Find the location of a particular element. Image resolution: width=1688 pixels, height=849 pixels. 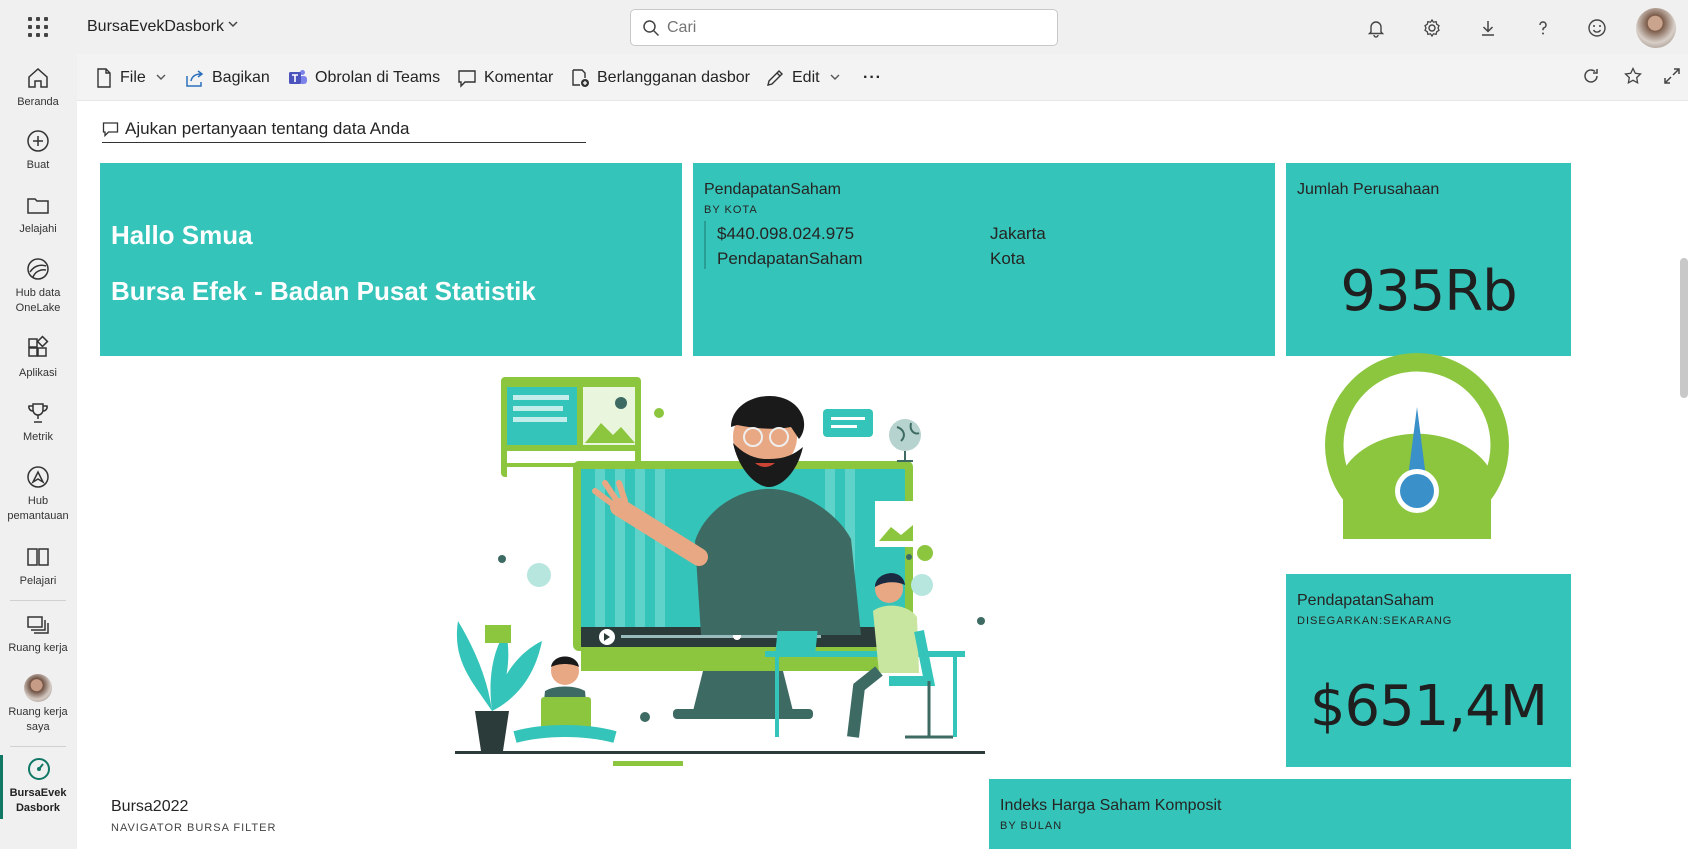

nav-label: Hub data OneLake is located at coordinates (38, 300).